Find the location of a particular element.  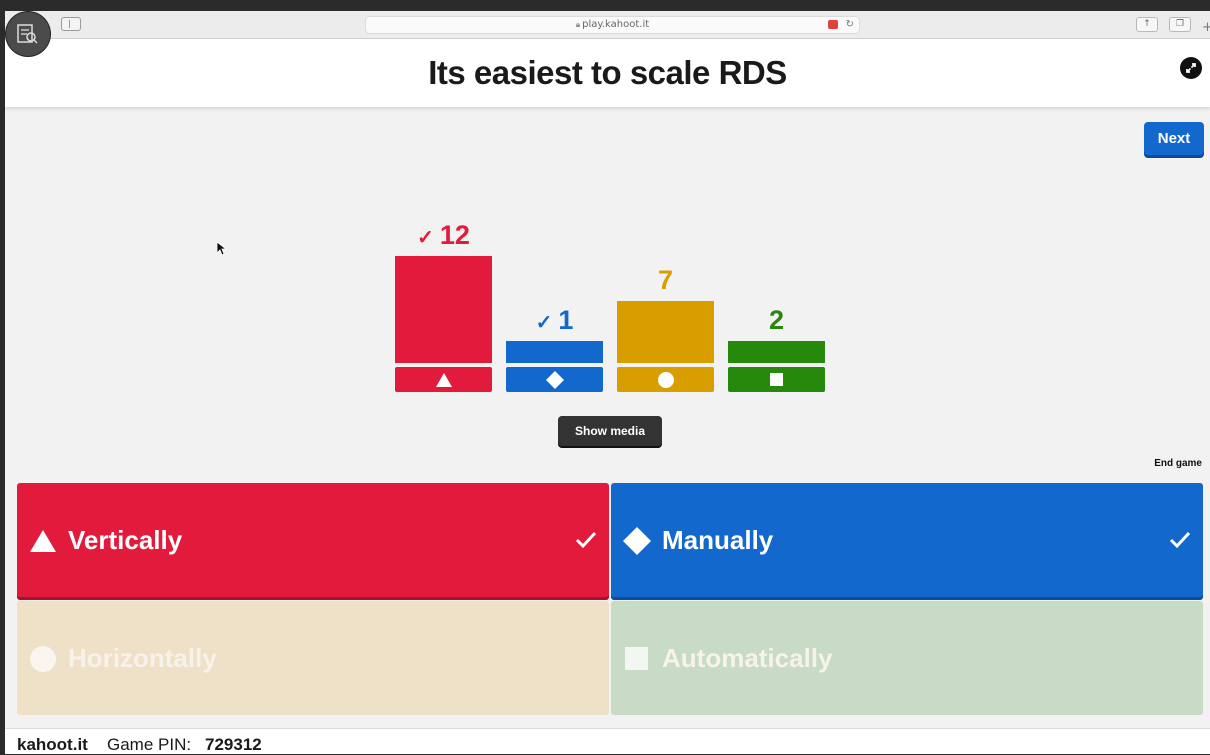

kahoot-brand: kahoot.it is located at coordinates (52, 744).